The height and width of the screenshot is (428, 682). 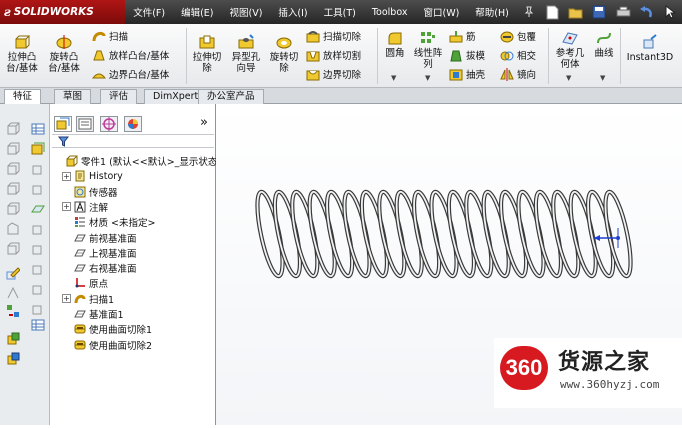 I want to click on menu-toolbox: Toolbox, so click(x=390, y=12).